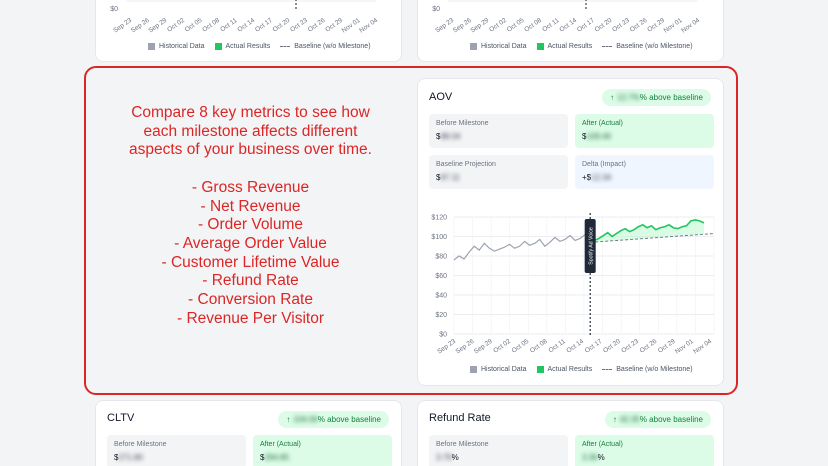 Image resolution: width=828 pixels, height=466 pixels. Describe the element at coordinates (250, 225) in the screenshot. I see `metric-list-item: - Order Volume` at that location.